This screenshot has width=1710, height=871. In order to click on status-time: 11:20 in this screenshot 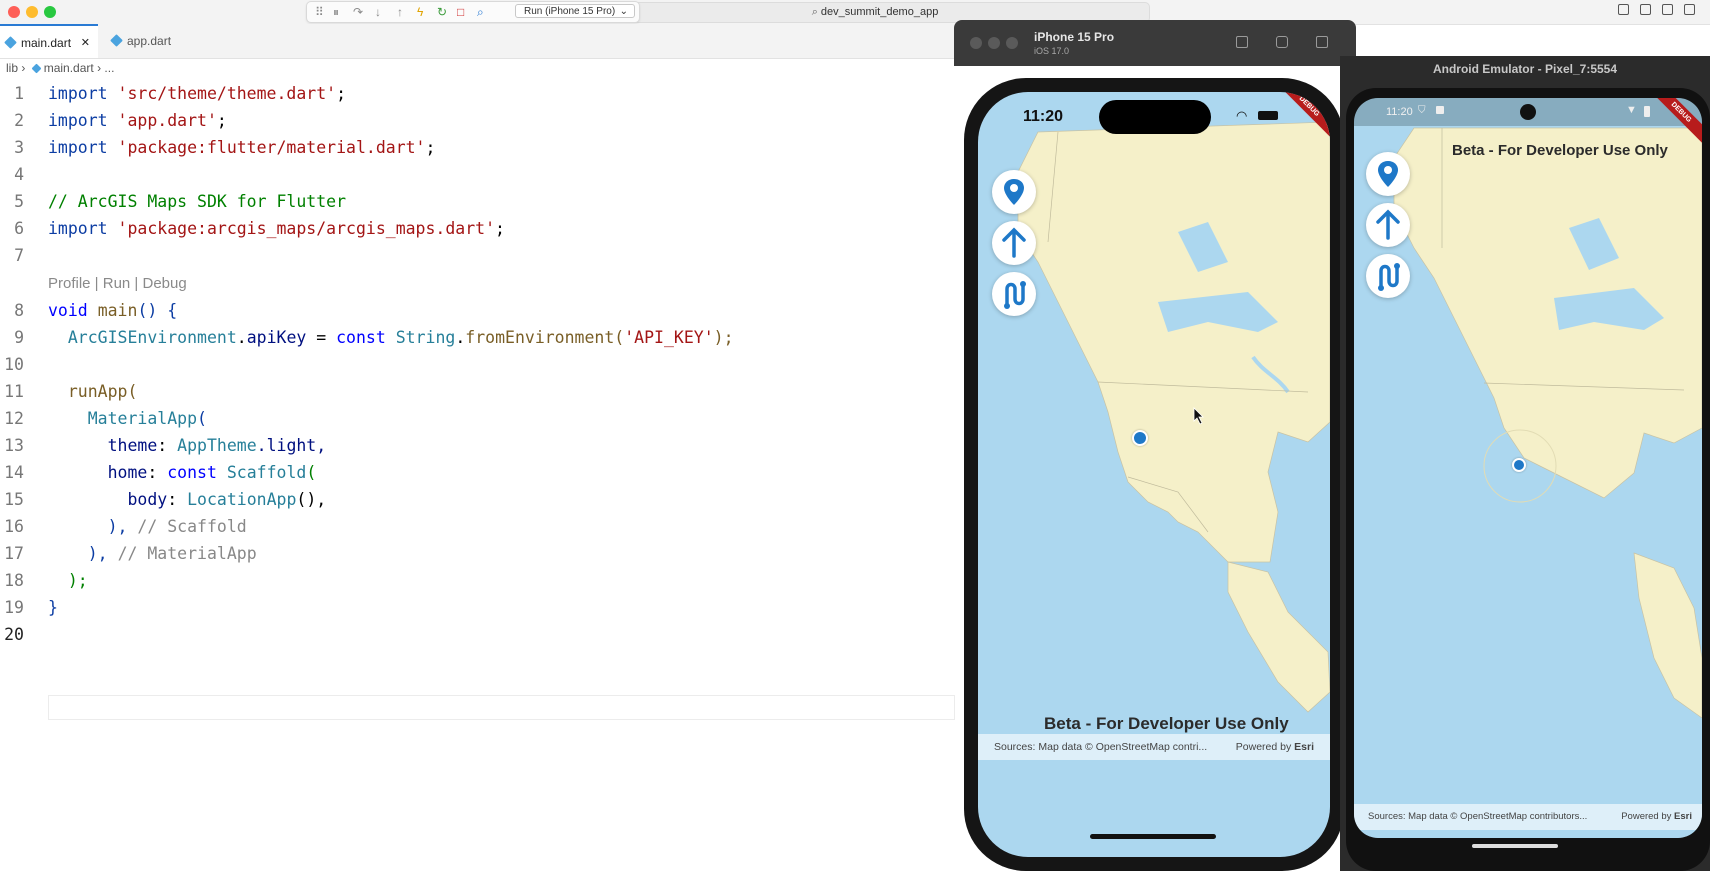, I will do `click(1043, 116)`.